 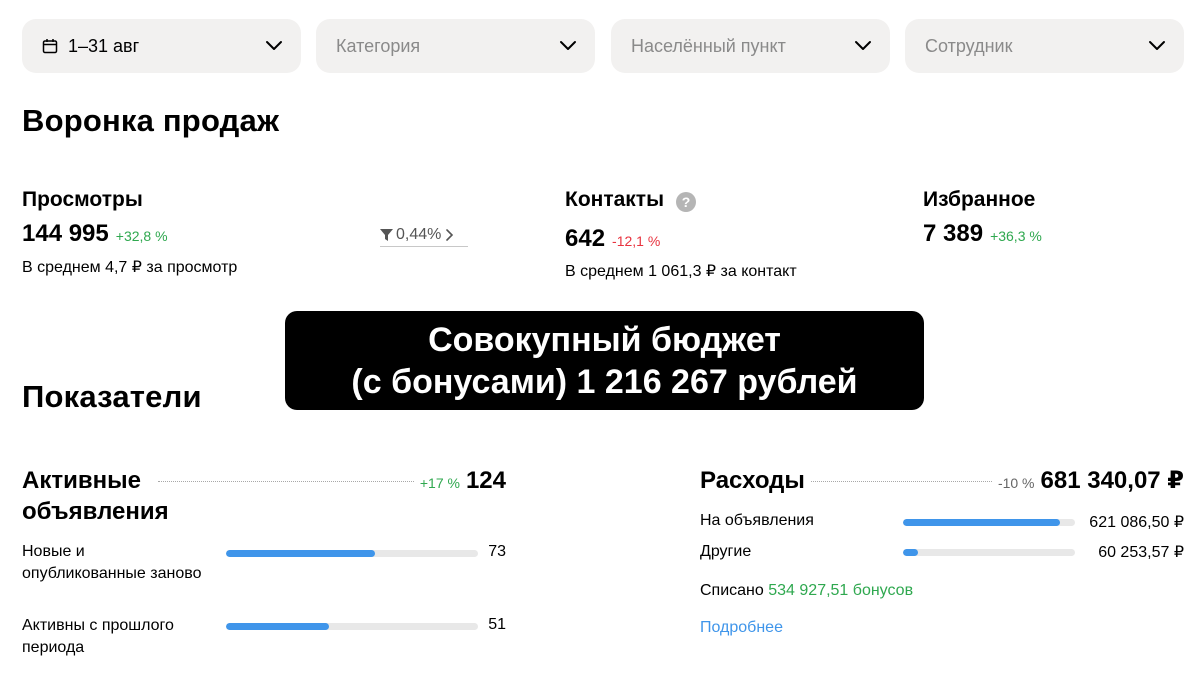 What do you see at coordinates (989, 552) in the screenshot?
I see `expenses-other-bar` at bounding box center [989, 552].